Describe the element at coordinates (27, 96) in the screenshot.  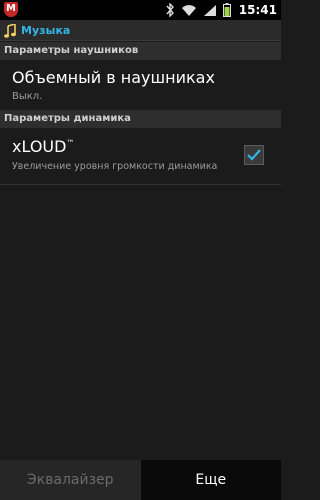
I see `setting-summary: Выкл.` at that location.